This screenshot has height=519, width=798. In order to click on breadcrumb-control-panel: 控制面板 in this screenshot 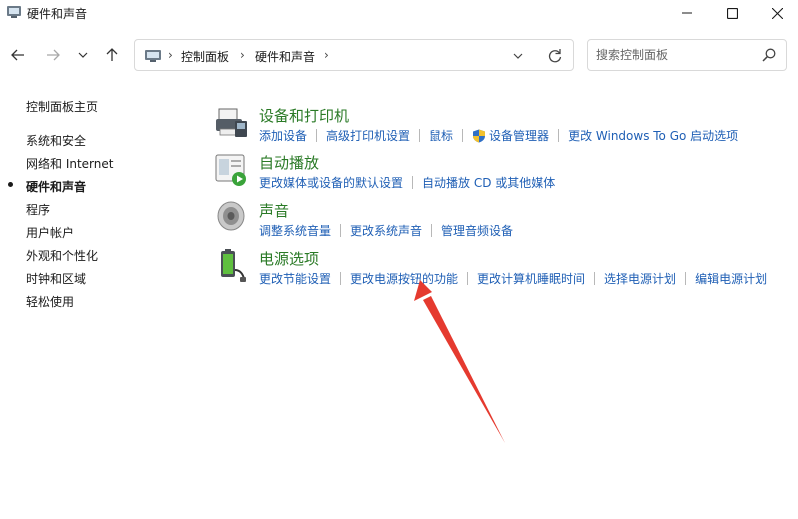, I will do `click(205, 56)`.